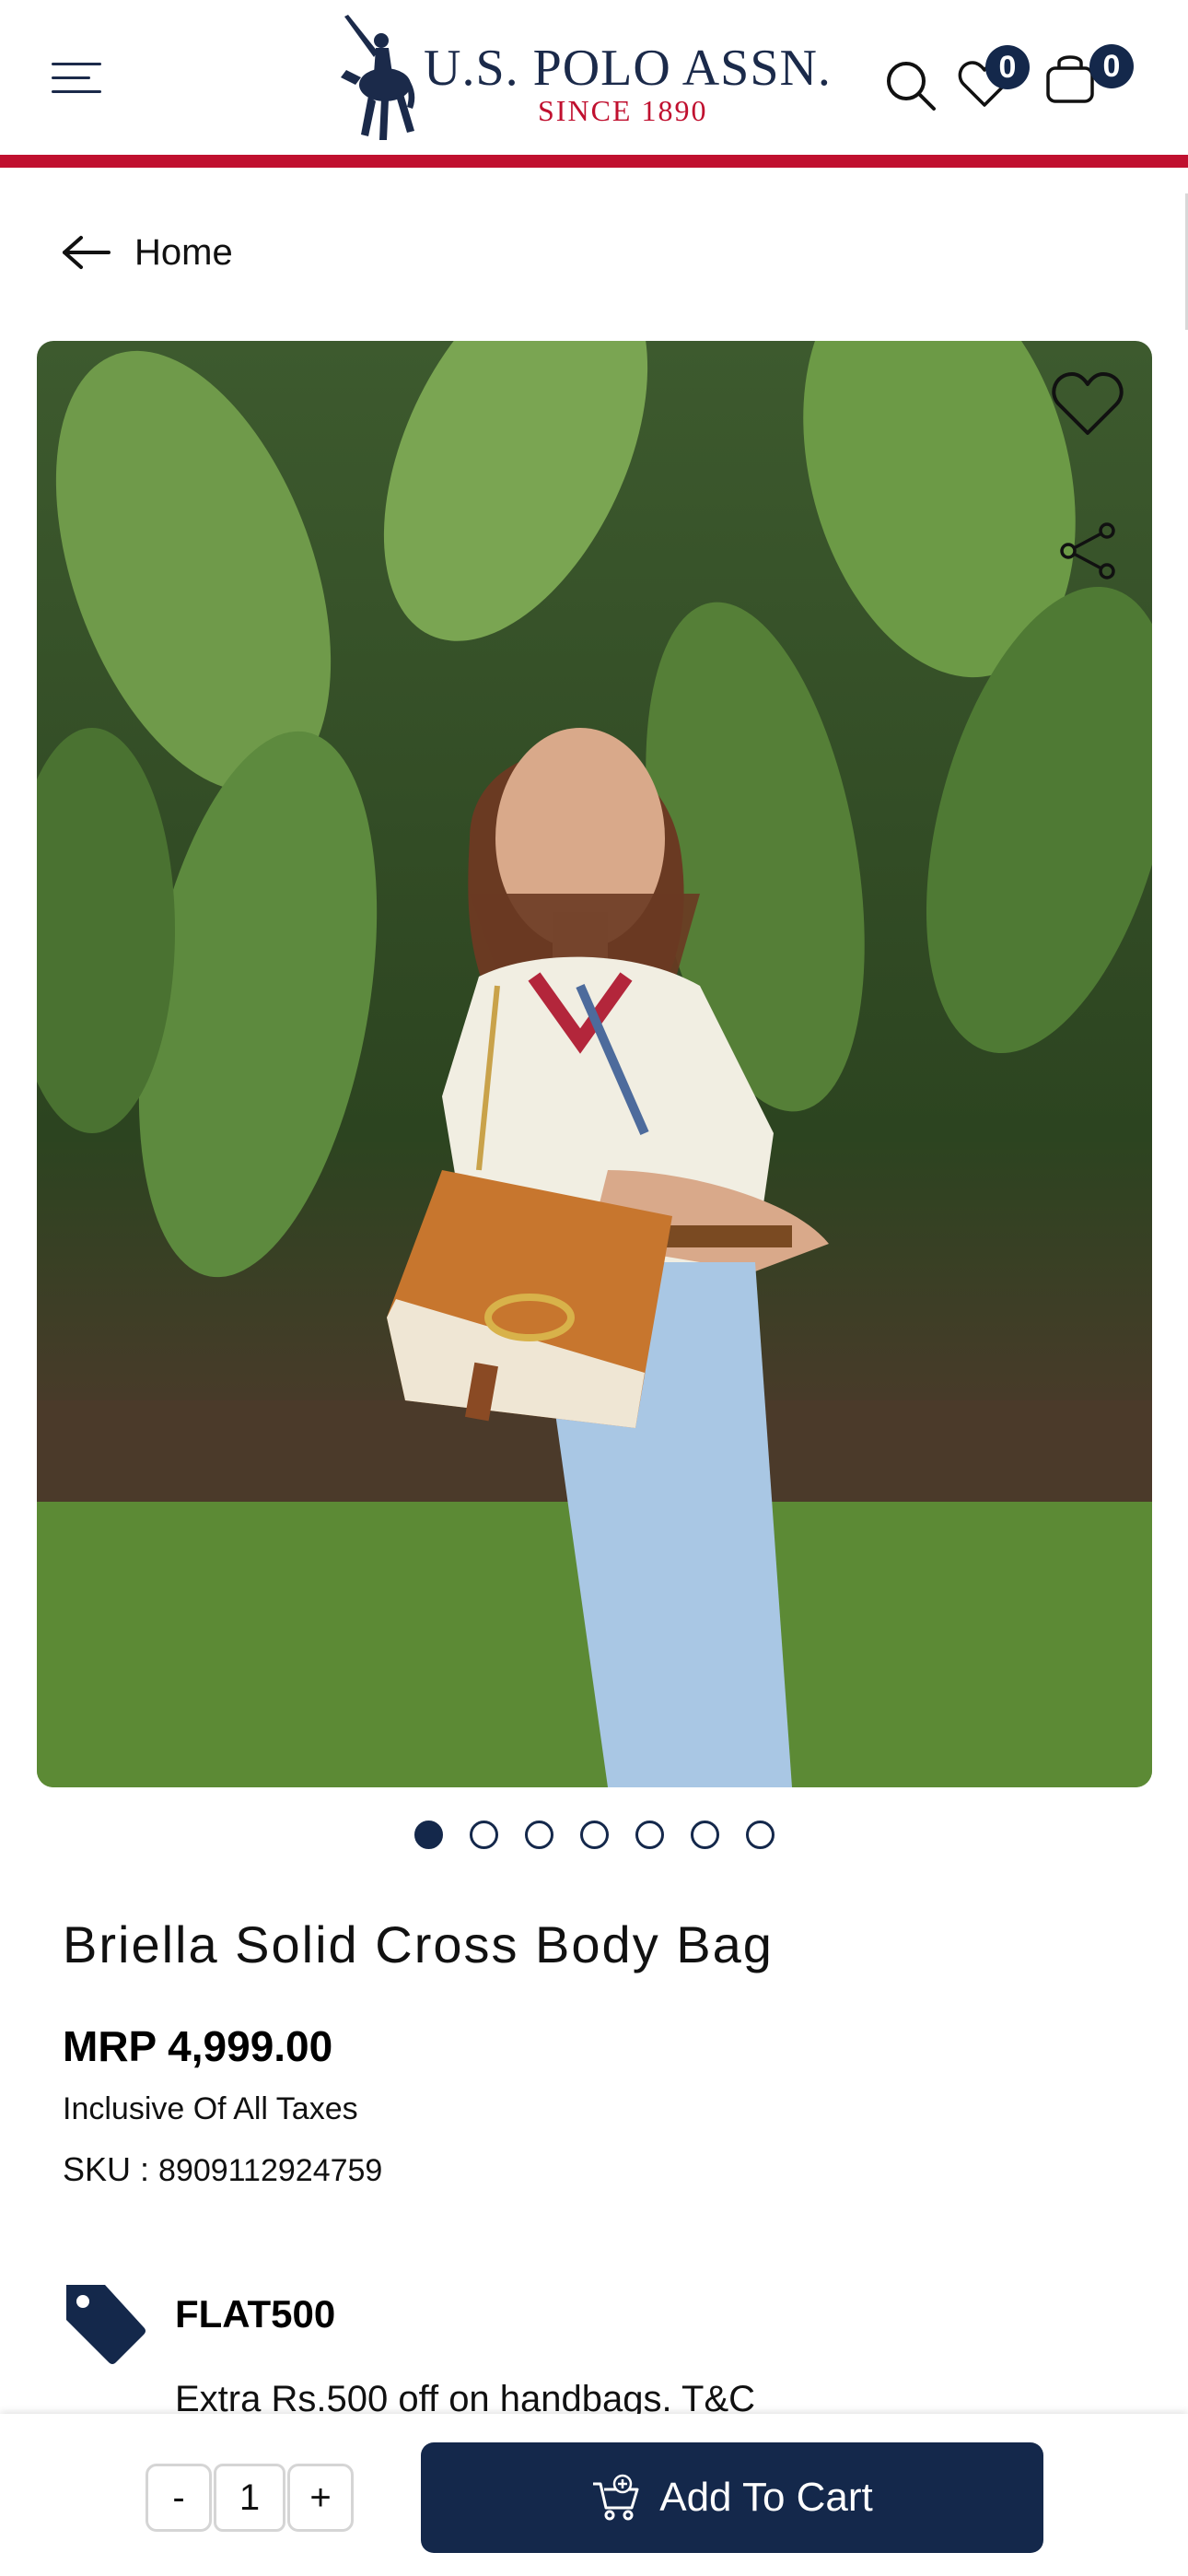 This screenshot has width=1188, height=2576. Describe the element at coordinates (183, 253) in the screenshot. I see `breadcrumb-home-link: Home` at that location.